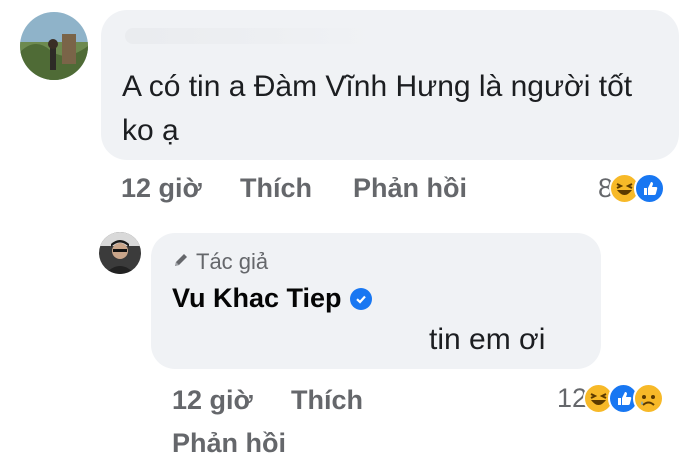 This screenshot has height=475, width=700. What do you see at coordinates (611, 398) in the screenshot?
I see `reply-reaction-summary: 12` at bounding box center [611, 398].